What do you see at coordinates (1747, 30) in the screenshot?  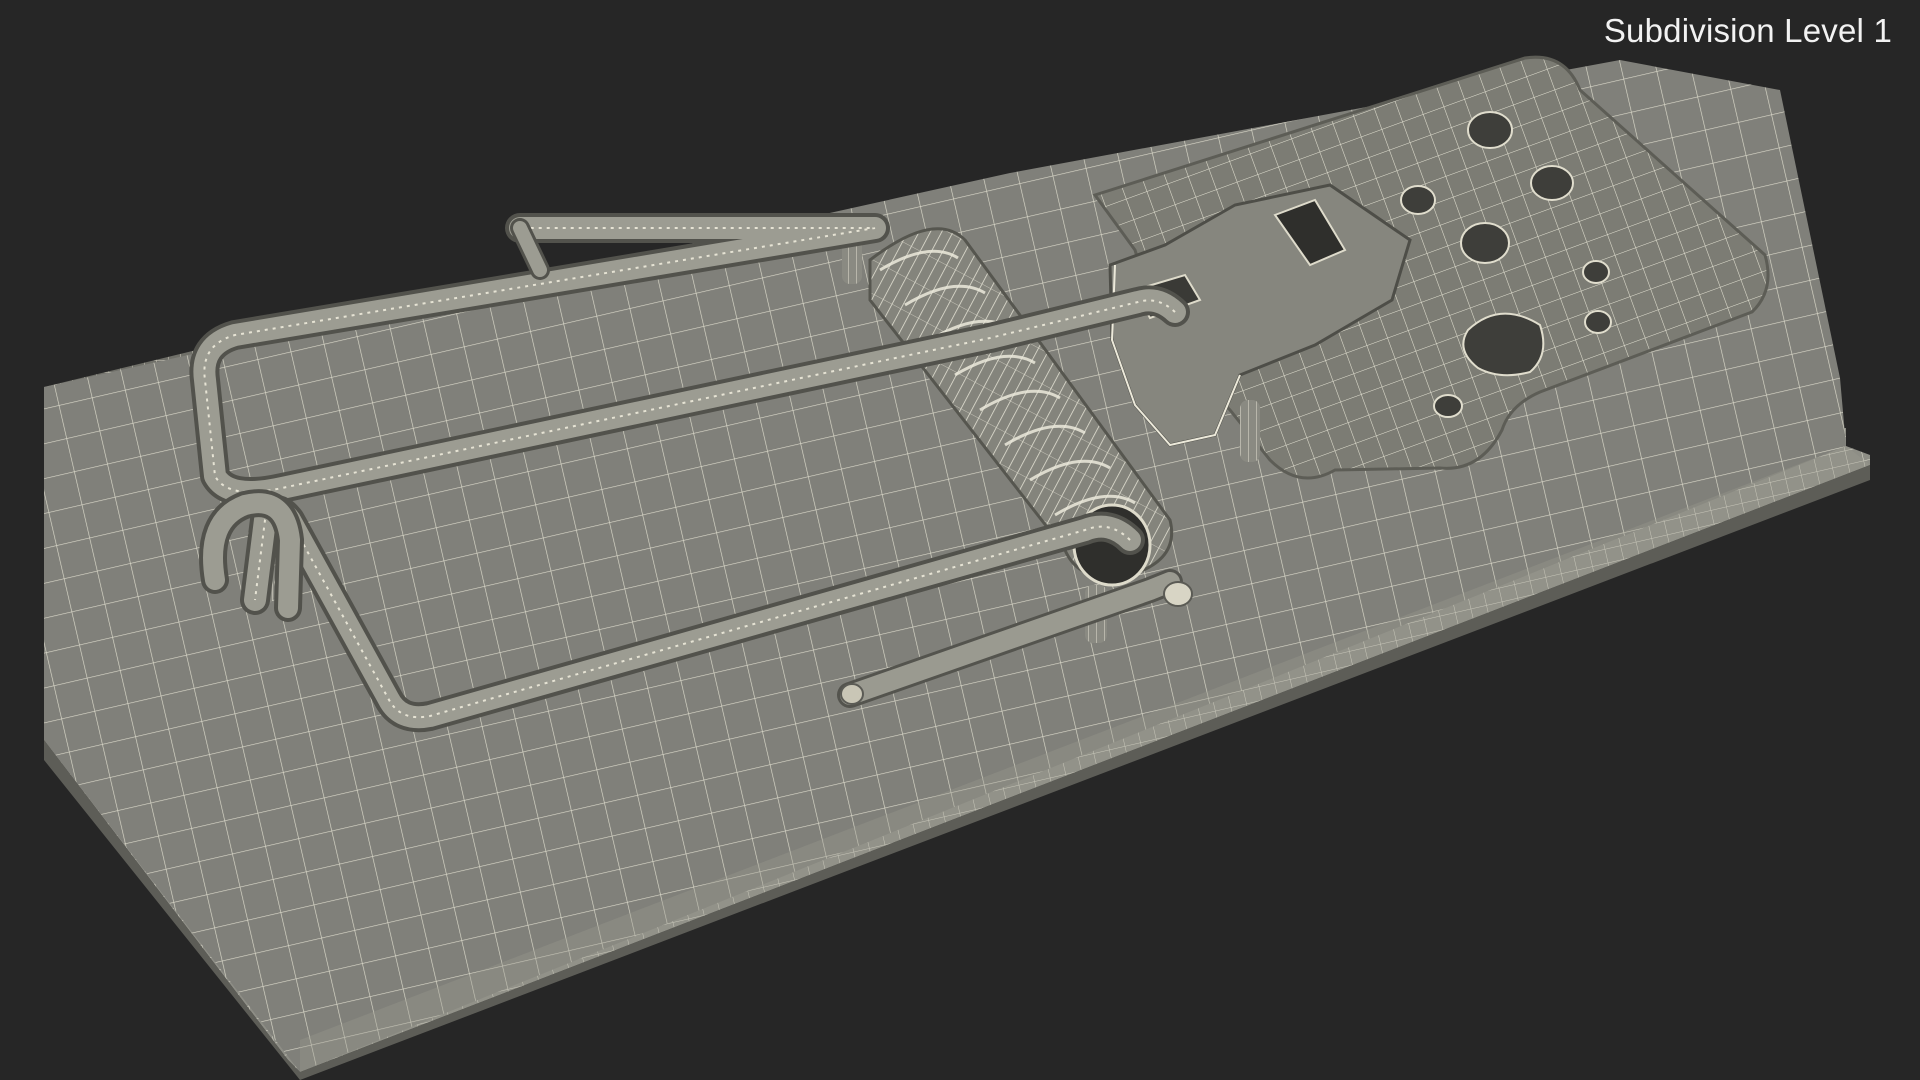 I see `subdivision-level-caption: Subdivision Level 1` at bounding box center [1747, 30].